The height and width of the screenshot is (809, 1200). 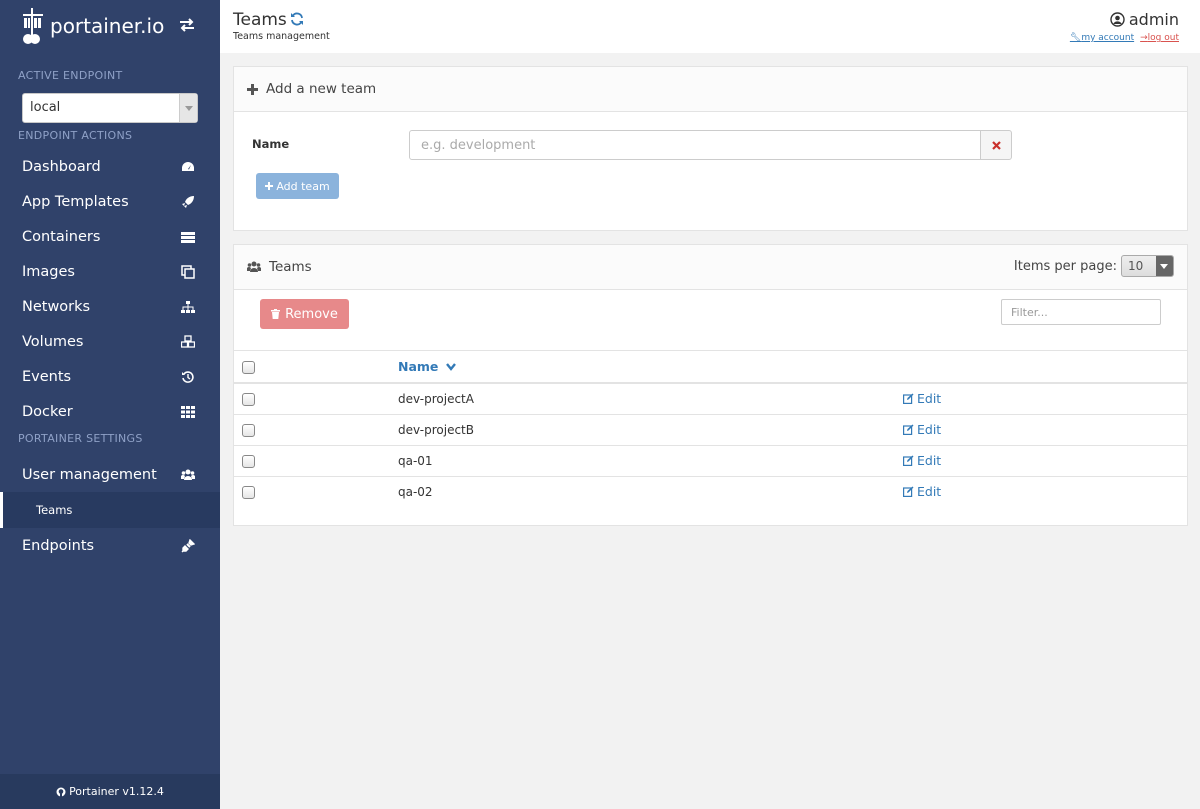 I want to click on portainer-logo-icon, so click(x=33, y=26).